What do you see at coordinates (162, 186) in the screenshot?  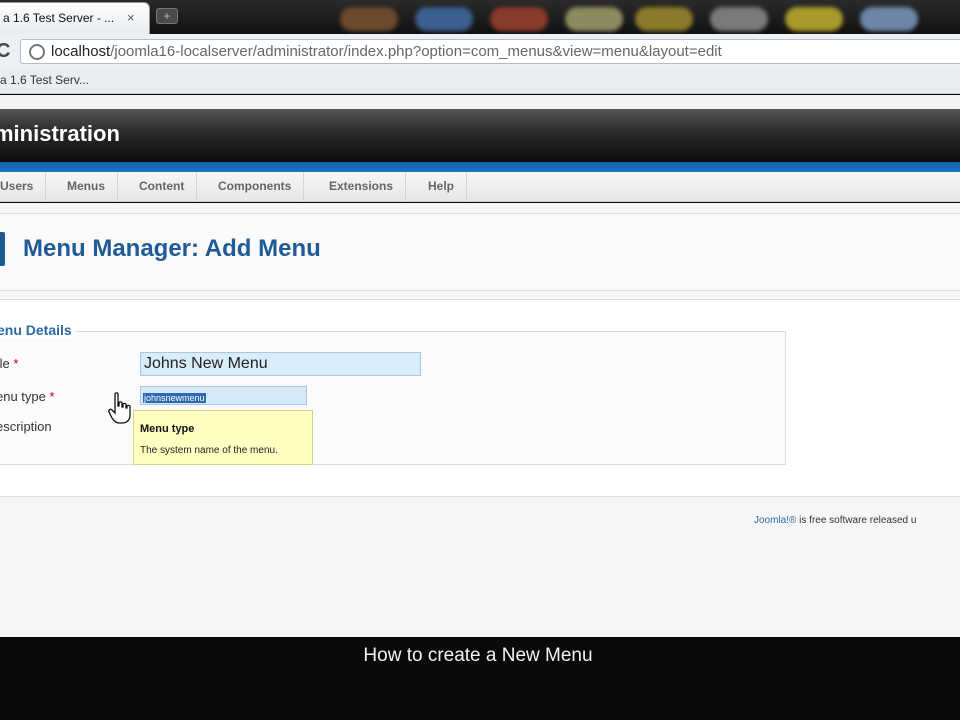 I see `menu-item-content: Content` at bounding box center [162, 186].